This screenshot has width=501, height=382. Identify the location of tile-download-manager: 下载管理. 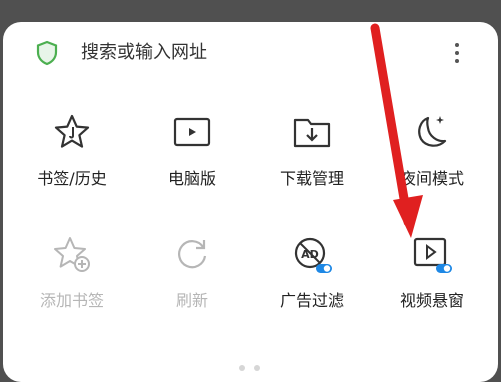
(312, 162).